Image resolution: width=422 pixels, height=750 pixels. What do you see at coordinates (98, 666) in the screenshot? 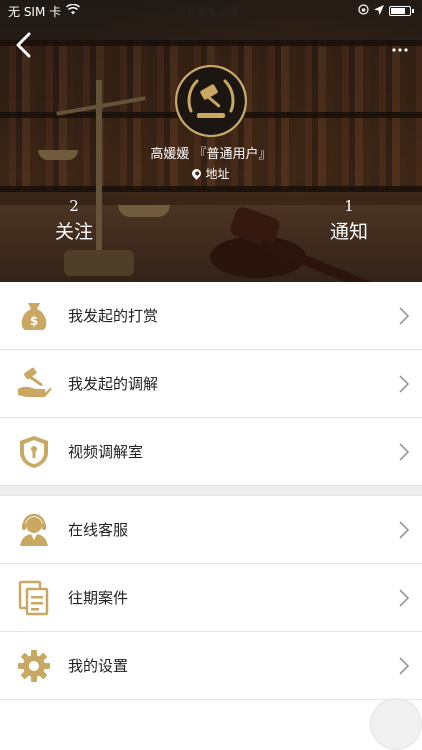
I see `menu-label: 我的设置` at bounding box center [98, 666].